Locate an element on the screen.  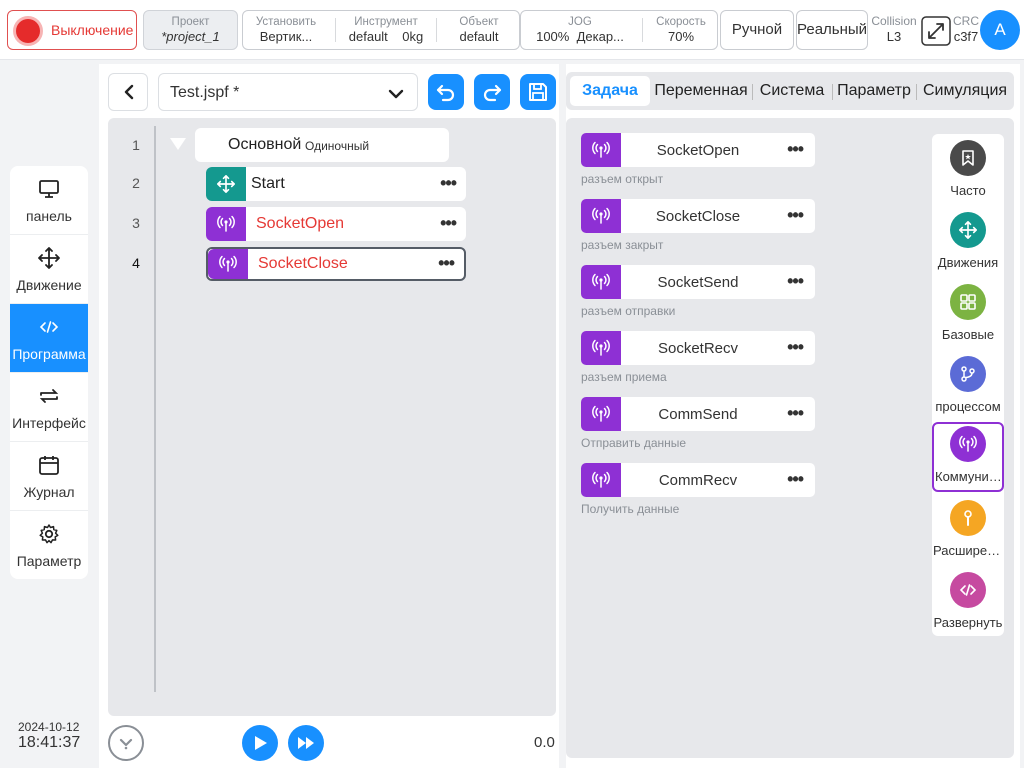
calendar-icon is located at coordinates (49, 465).